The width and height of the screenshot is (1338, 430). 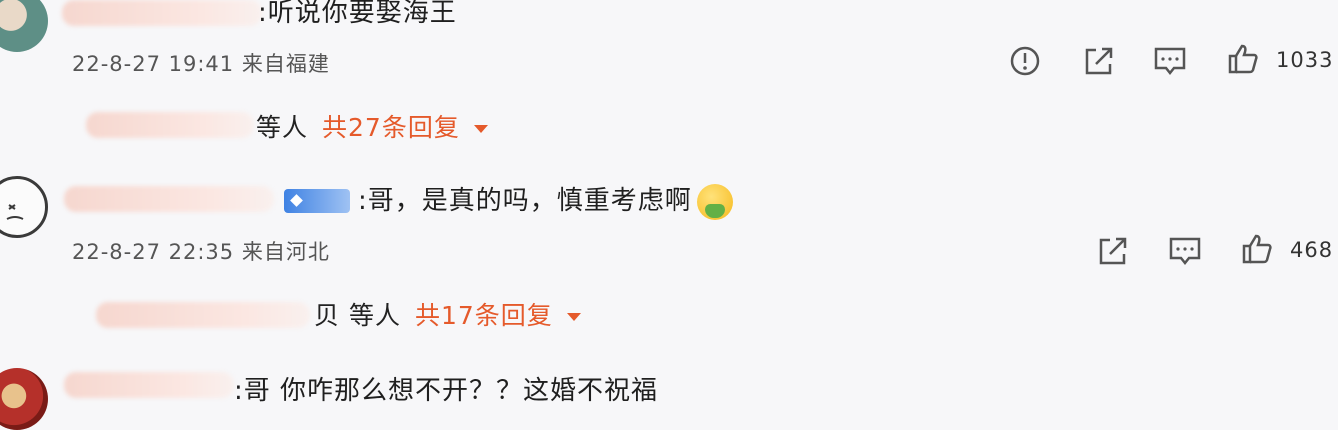 What do you see at coordinates (715, 202) in the screenshot?
I see `emoji-icon` at bounding box center [715, 202].